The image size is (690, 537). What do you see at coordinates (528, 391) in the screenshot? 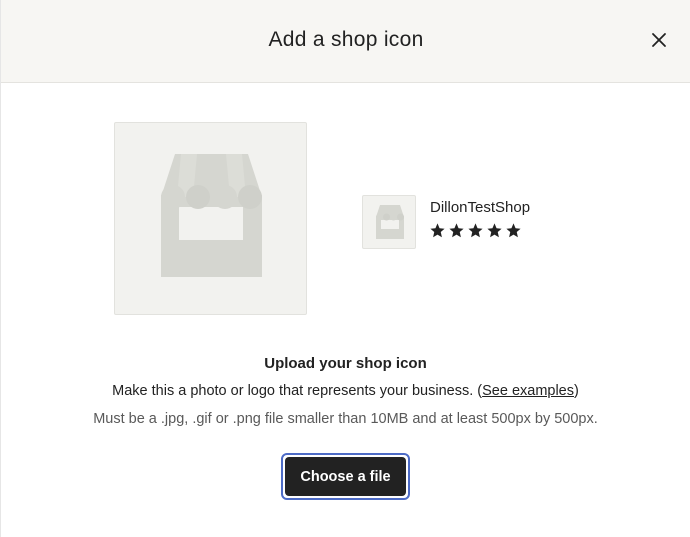
I see `see-examples-link: See examples` at bounding box center [528, 391].